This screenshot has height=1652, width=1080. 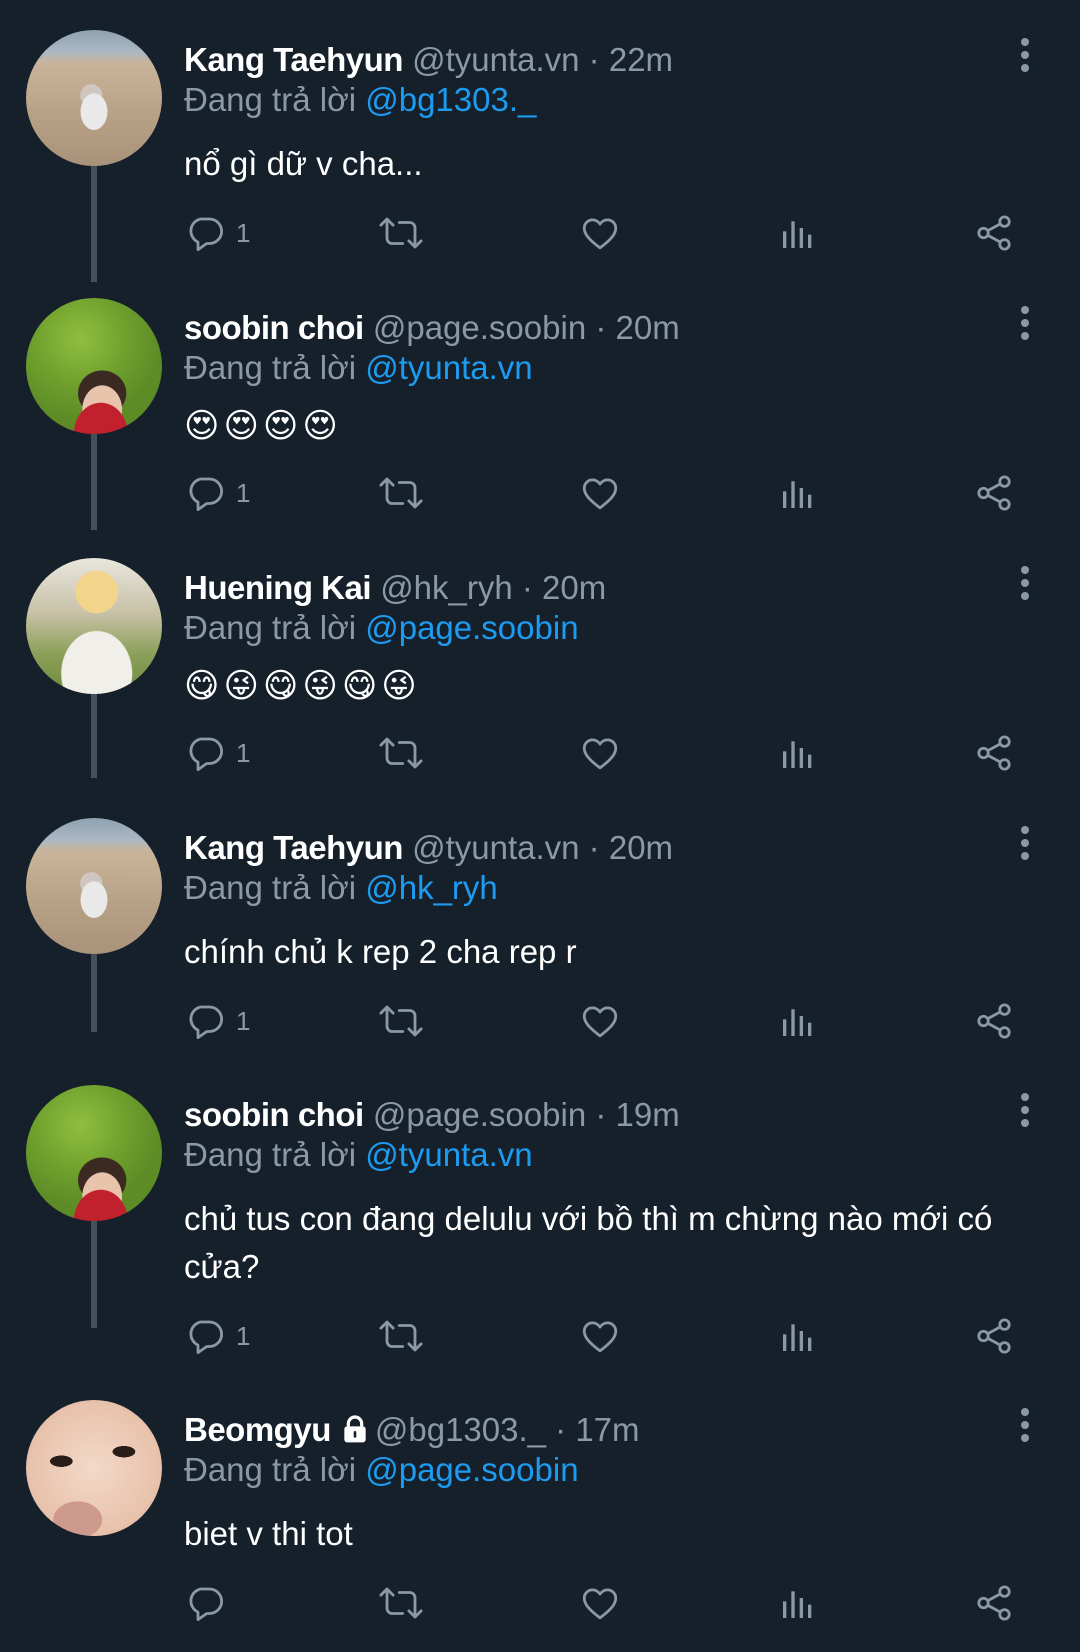 I want to click on replying-to-handle: @hk_ryh, so click(x=431, y=887).